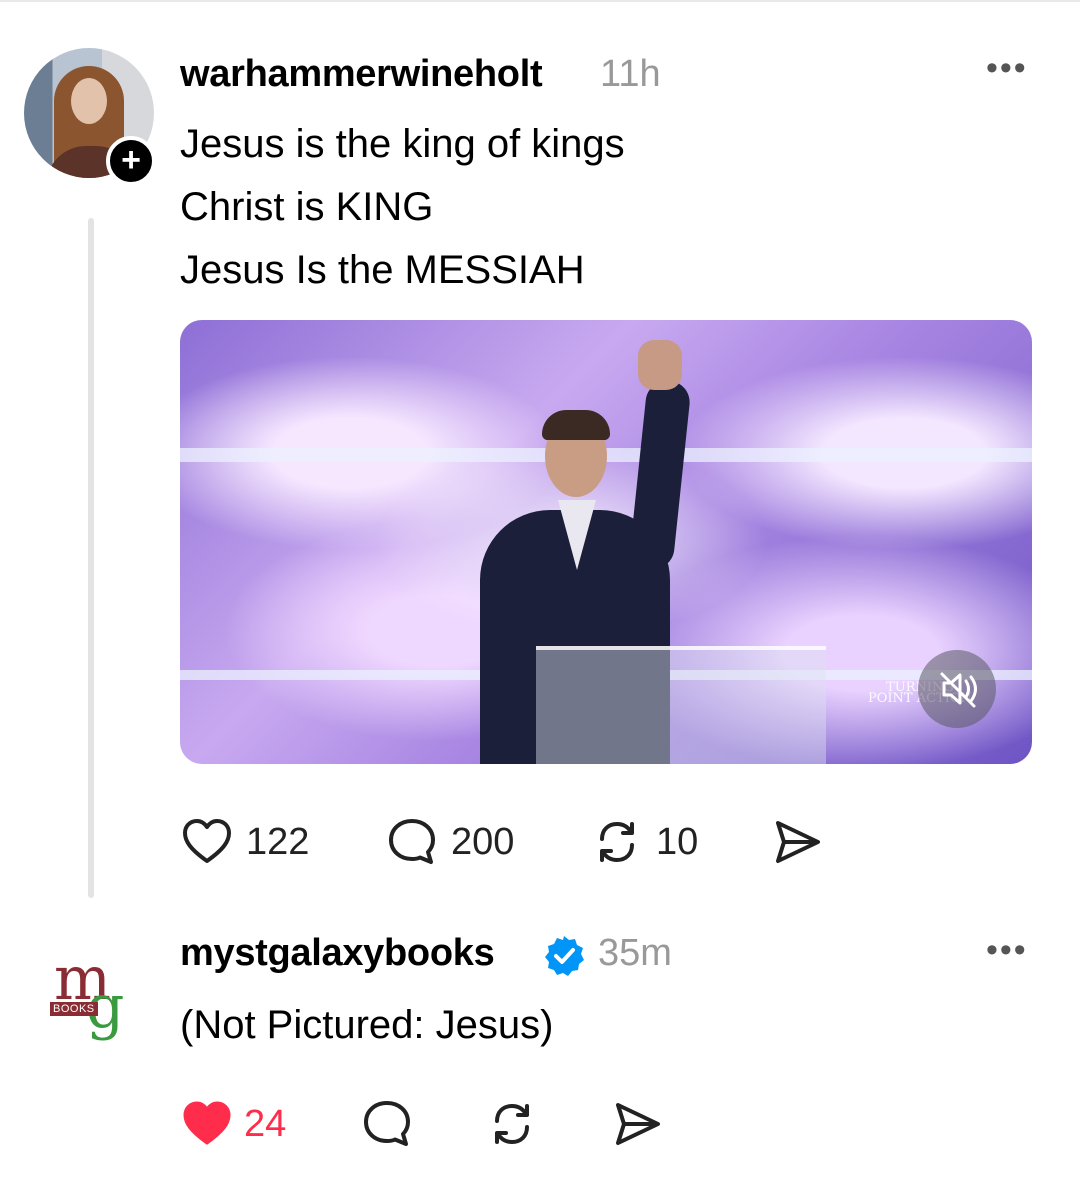  Describe the element at coordinates (547, 1124) in the screenshot. I see `repost-button` at that location.